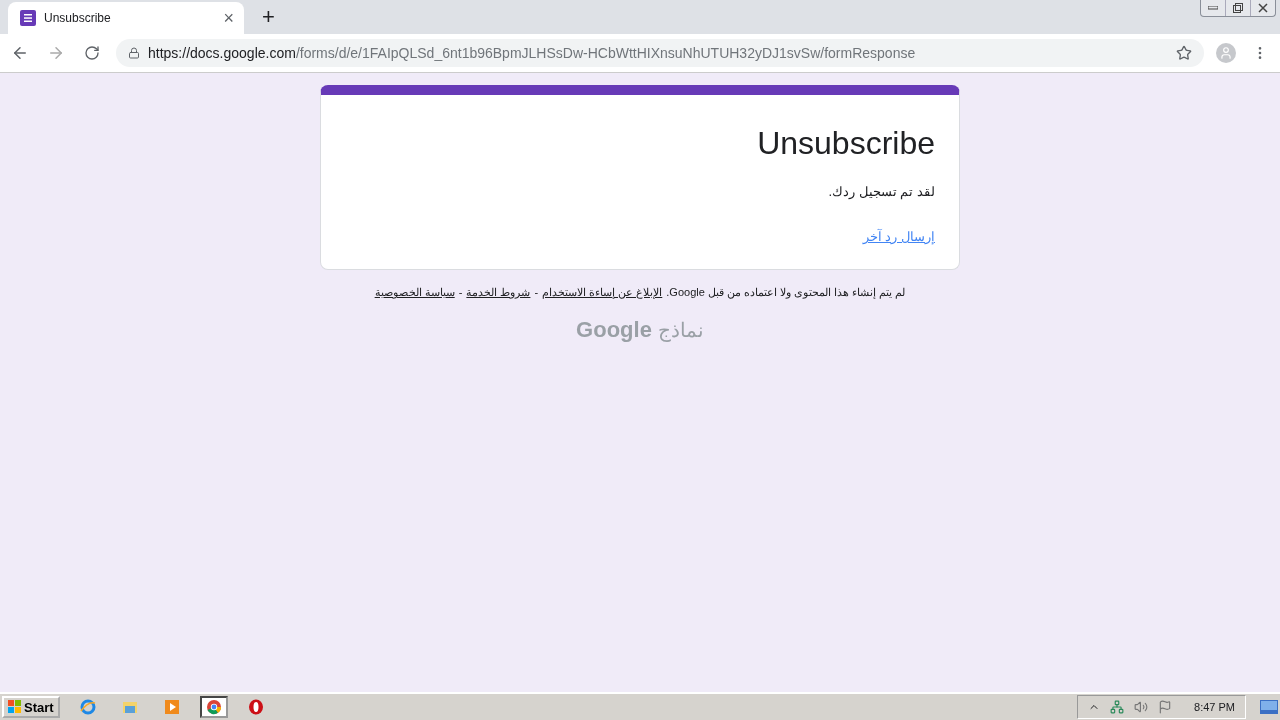  Describe the element at coordinates (845, 143) in the screenshot. I see `form-title: Unsubscribe` at that location.